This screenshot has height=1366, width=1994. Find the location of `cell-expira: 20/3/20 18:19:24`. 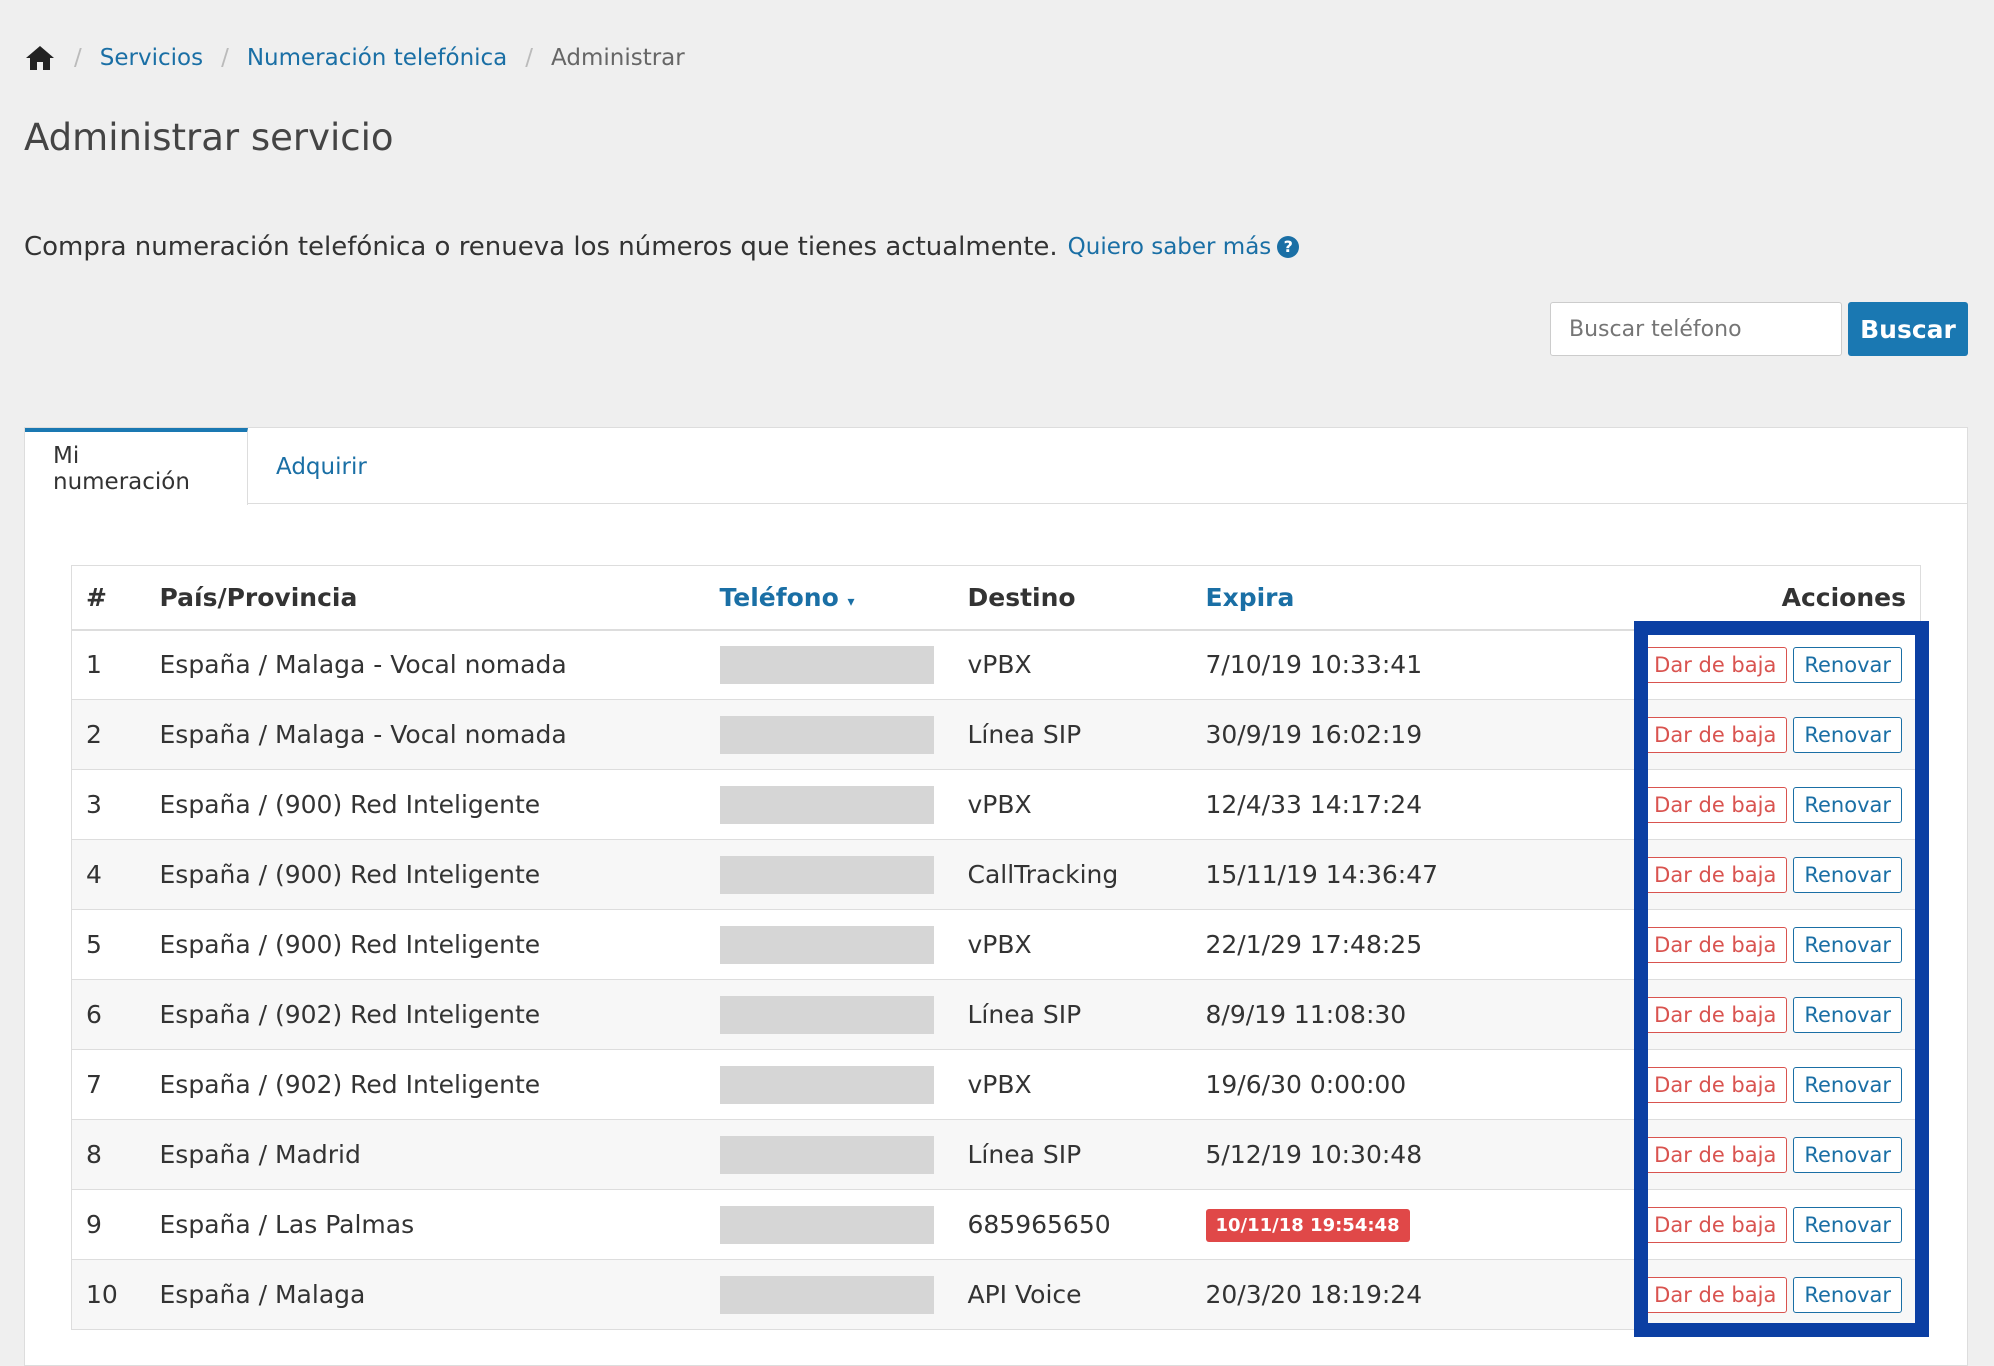

cell-expira: 20/3/20 18:19:24 is located at coordinates (1401, 1294).